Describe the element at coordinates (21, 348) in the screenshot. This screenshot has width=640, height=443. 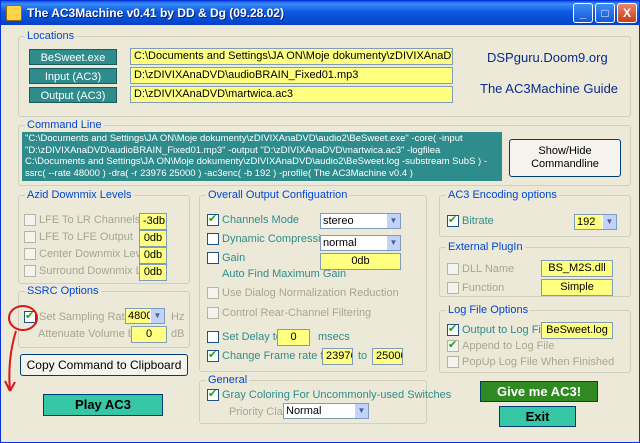
I see `red-circle-annotation` at that location.